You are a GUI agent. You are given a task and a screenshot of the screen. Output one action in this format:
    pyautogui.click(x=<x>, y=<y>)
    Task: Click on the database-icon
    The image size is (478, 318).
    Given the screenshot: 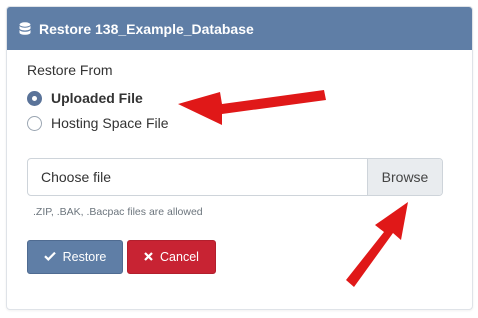 What is the action you would take?
    pyautogui.click(x=25, y=28)
    